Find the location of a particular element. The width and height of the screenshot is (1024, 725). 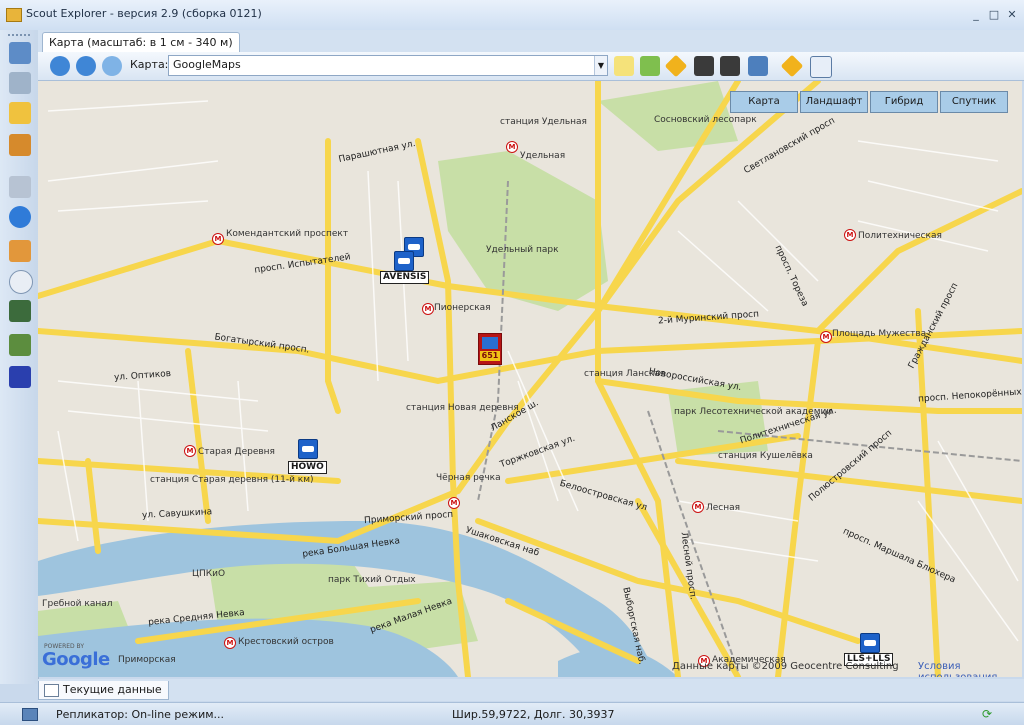

binoculars-s-icon is located at coordinates (704, 66).